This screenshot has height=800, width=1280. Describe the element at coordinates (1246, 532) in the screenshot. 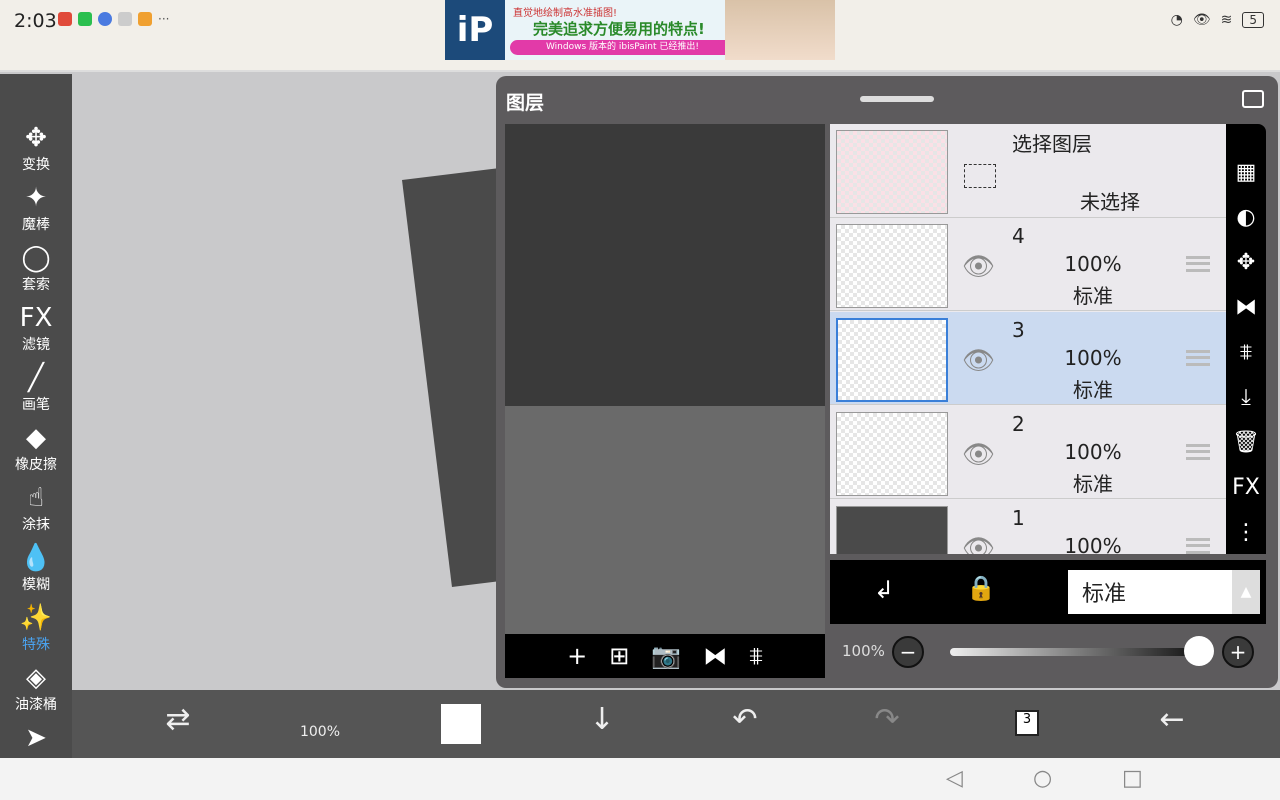

I see `more-icon: ⋮` at that location.